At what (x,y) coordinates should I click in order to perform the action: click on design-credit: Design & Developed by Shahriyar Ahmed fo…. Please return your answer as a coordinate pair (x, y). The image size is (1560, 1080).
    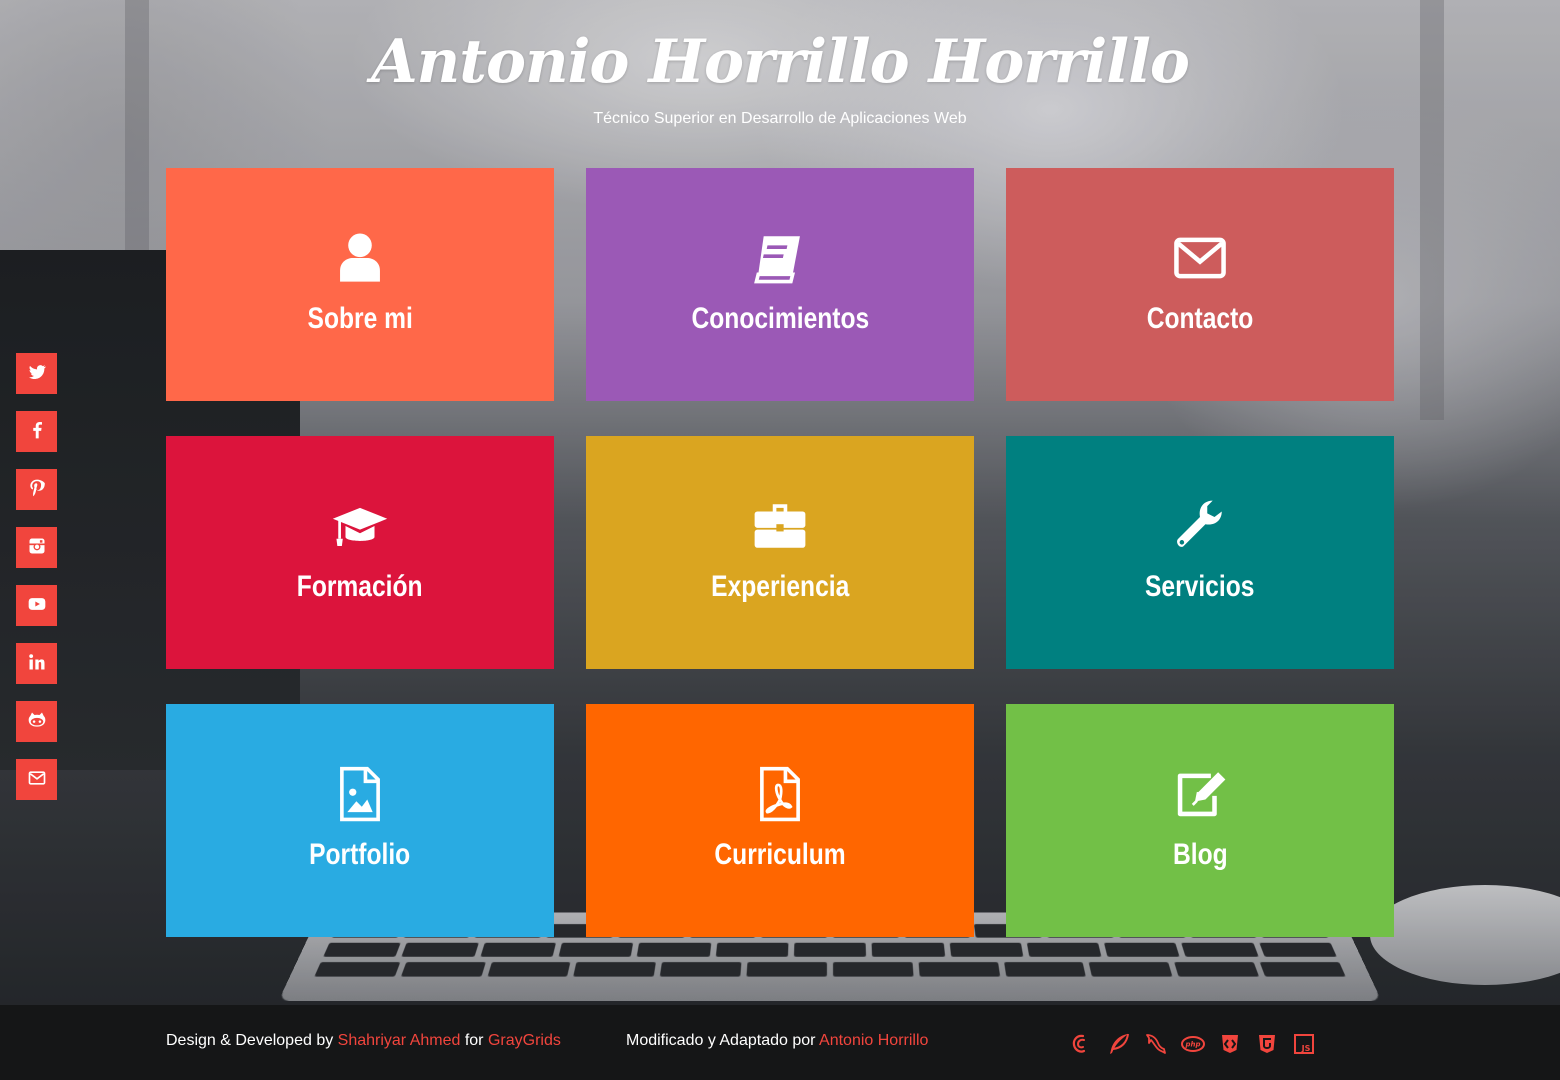
    Looking at the image, I should click on (363, 1041).